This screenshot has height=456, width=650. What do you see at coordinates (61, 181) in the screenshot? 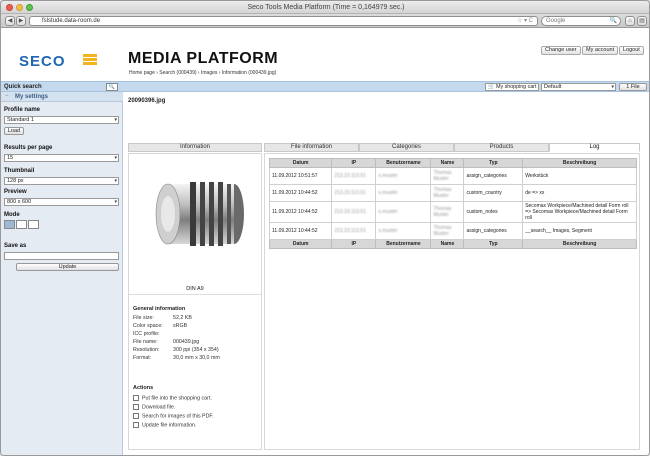
I see `thumbnail-select: 128 px ▾` at bounding box center [61, 181].